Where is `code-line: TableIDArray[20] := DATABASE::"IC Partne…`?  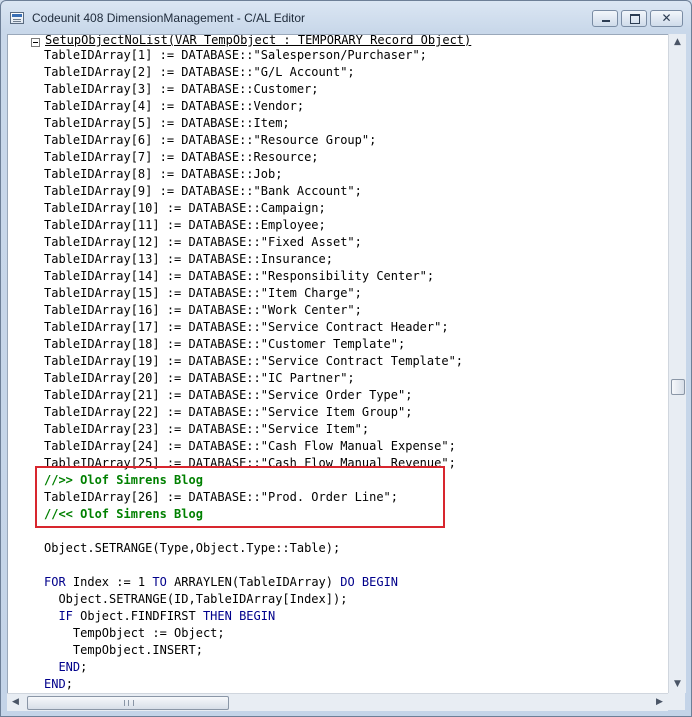 code-line: TableIDArray[20] := DATABASE::"IC Partne… is located at coordinates (199, 378).